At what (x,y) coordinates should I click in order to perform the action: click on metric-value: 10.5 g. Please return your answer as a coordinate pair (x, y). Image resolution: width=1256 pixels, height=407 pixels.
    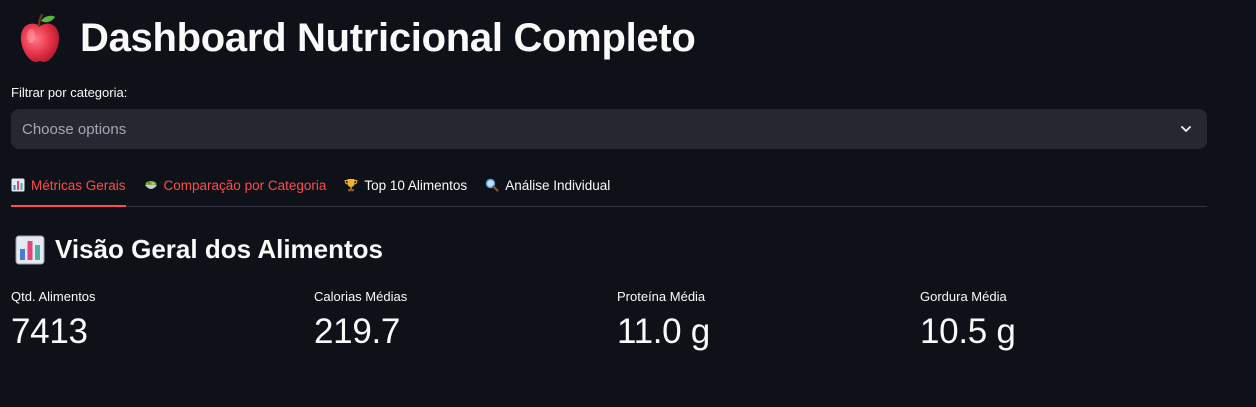
    Looking at the image, I should click on (968, 331).